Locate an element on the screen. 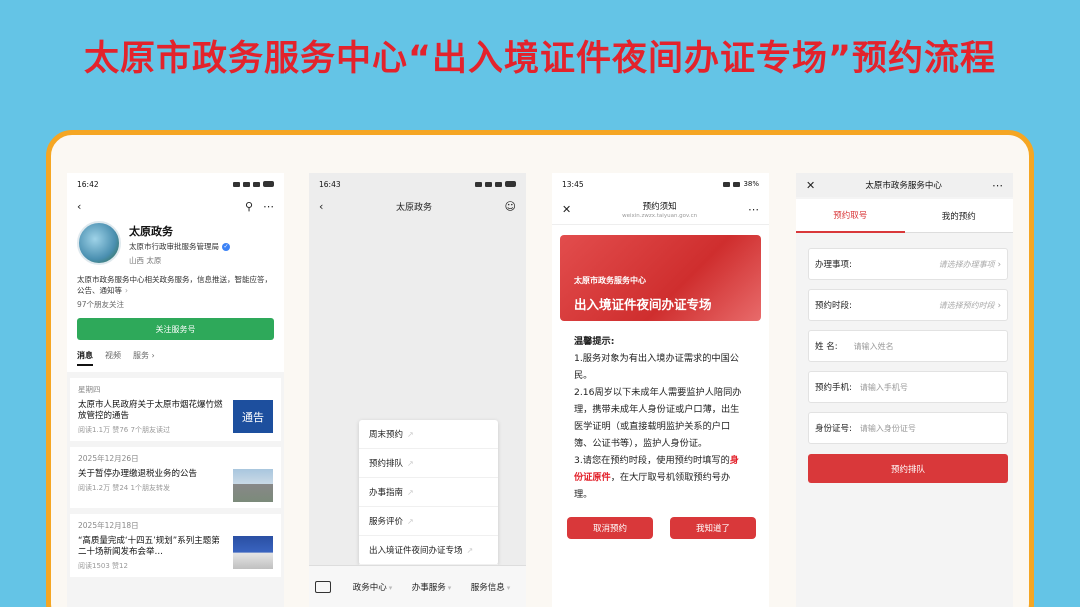  page-title: 太原市政务服务中心“出入境证件夜间办证专场”预约流程 is located at coordinates (539, 59).